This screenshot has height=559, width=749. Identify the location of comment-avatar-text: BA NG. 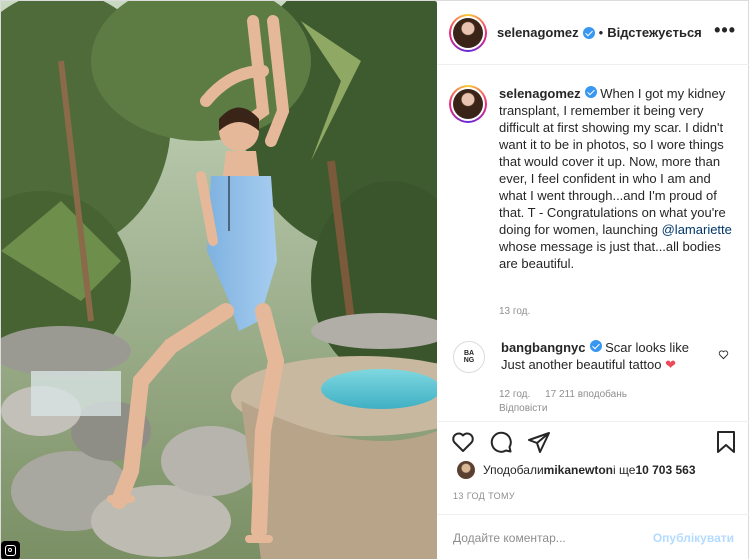
(469, 357).